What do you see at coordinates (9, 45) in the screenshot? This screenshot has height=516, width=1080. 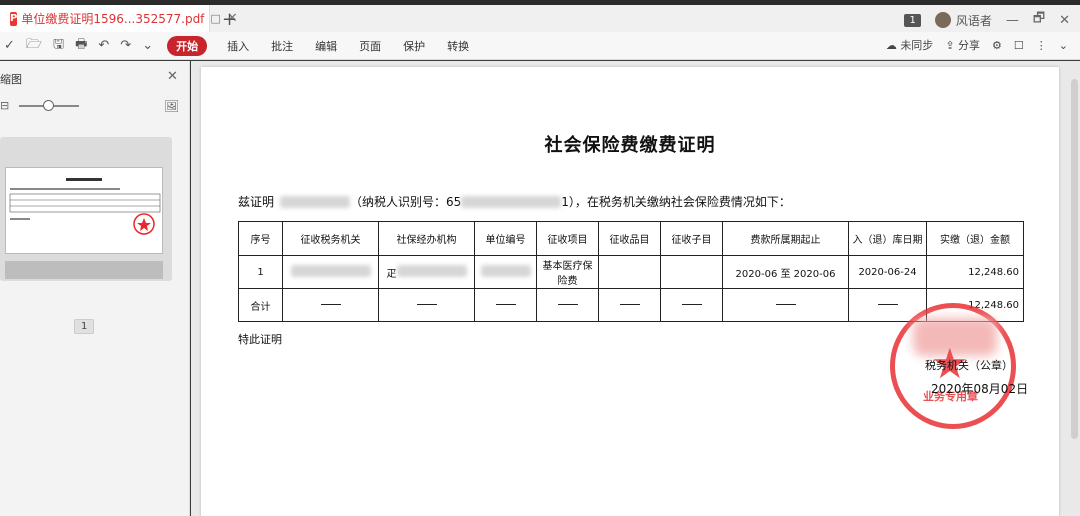 I see `menu-icon: ✓` at bounding box center [9, 45].